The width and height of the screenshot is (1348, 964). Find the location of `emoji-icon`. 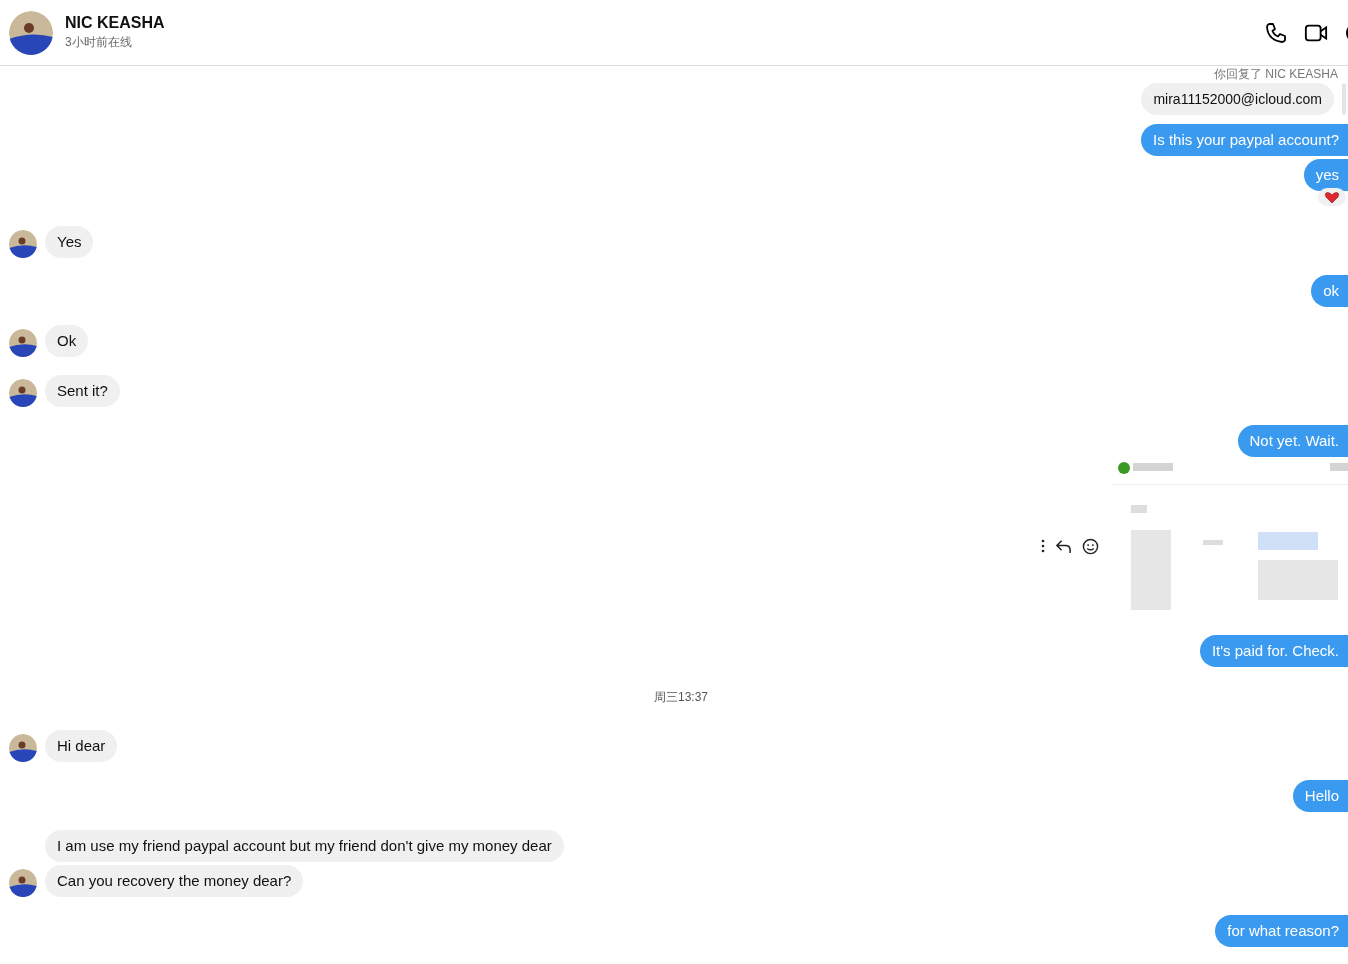

emoji-icon is located at coordinates (1090, 546).